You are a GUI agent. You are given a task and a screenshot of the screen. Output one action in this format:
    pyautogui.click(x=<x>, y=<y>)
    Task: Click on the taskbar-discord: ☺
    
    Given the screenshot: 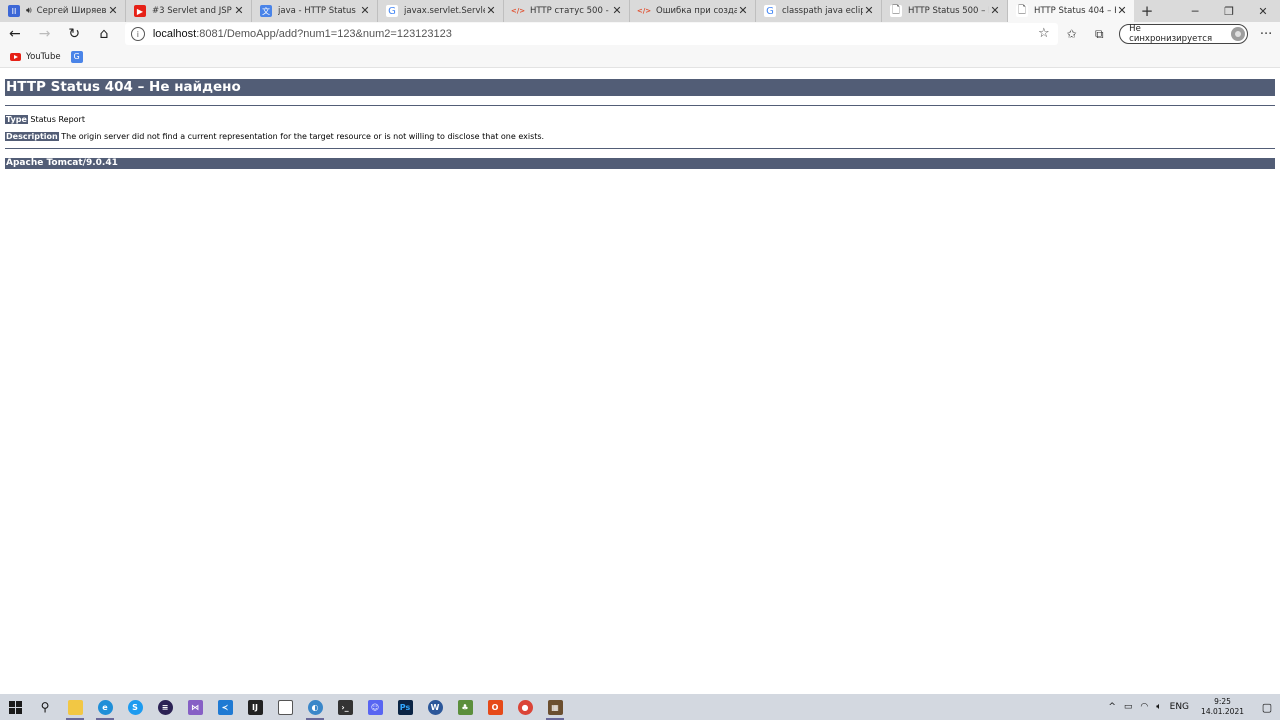 What is the action you would take?
    pyautogui.click(x=375, y=707)
    